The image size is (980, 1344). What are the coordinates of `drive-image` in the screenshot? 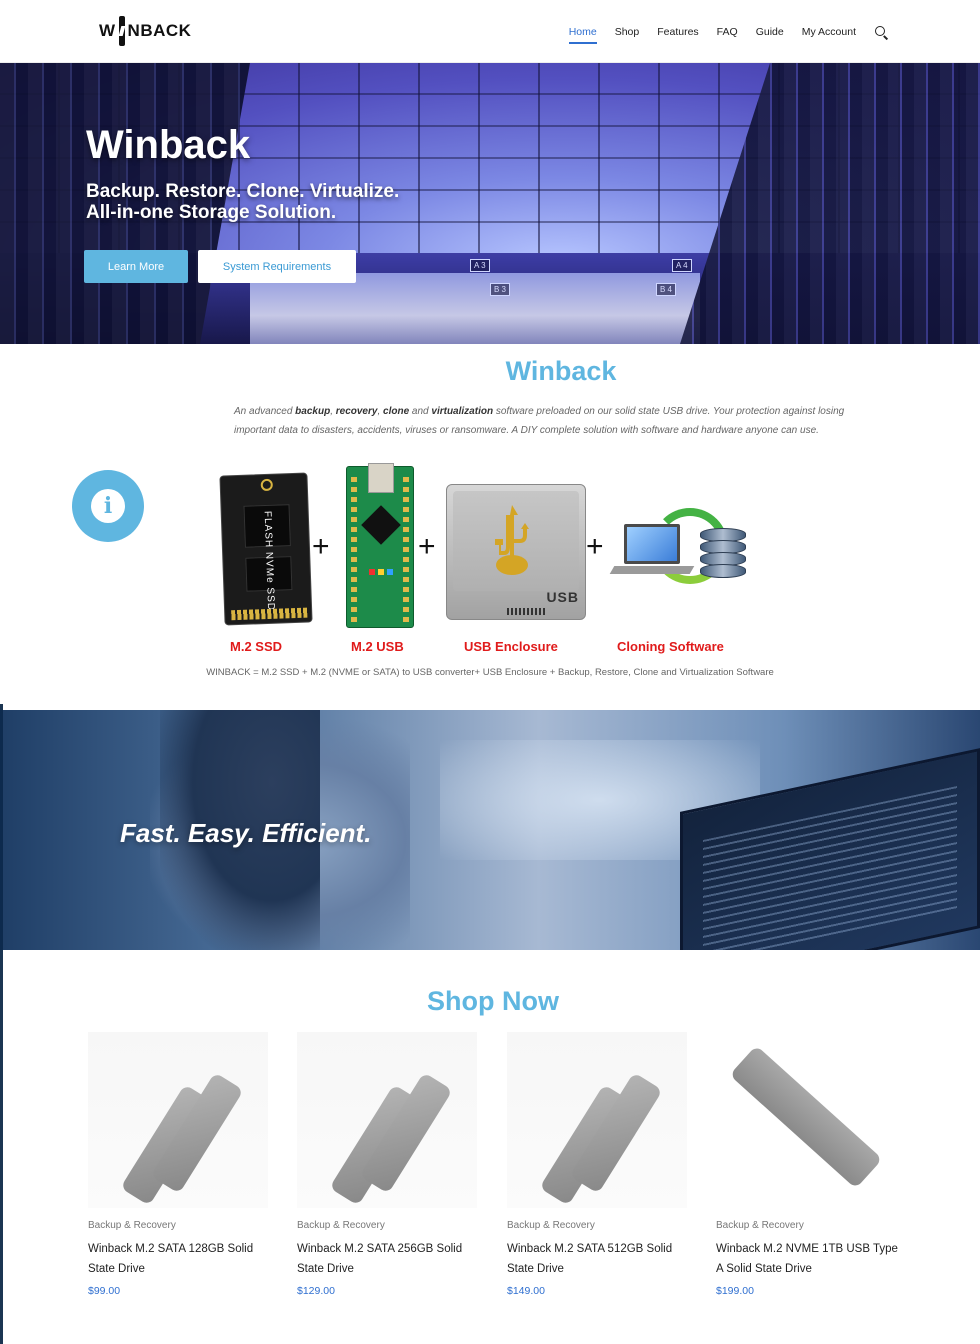 It's located at (806, 1117).